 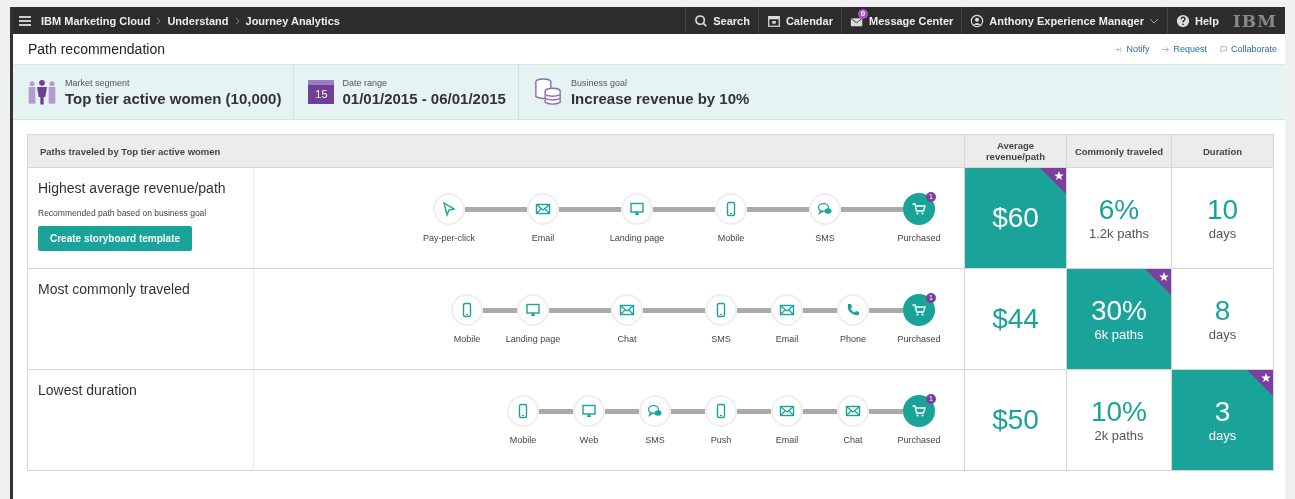 What do you see at coordinates (496, 151) in the screenshot?
I see `table-header: Paths traveled by Top tier active women` at bounding box center [496, 151].